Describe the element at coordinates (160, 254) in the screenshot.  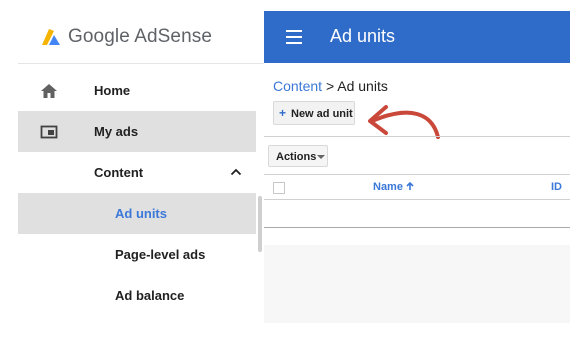
I see `sidebar-item-label: Page-level ads` at that location.